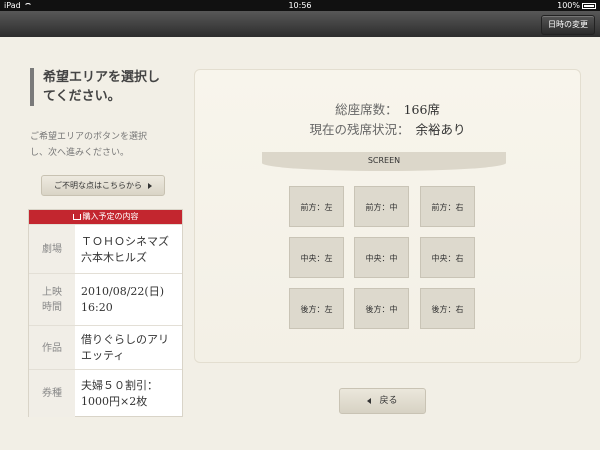 The width and height of the screenshot is (600, 450). What do you see at coordinates (76, 216) in the screenshot?
I see `cart-icon` at bounding box center [76, 216].